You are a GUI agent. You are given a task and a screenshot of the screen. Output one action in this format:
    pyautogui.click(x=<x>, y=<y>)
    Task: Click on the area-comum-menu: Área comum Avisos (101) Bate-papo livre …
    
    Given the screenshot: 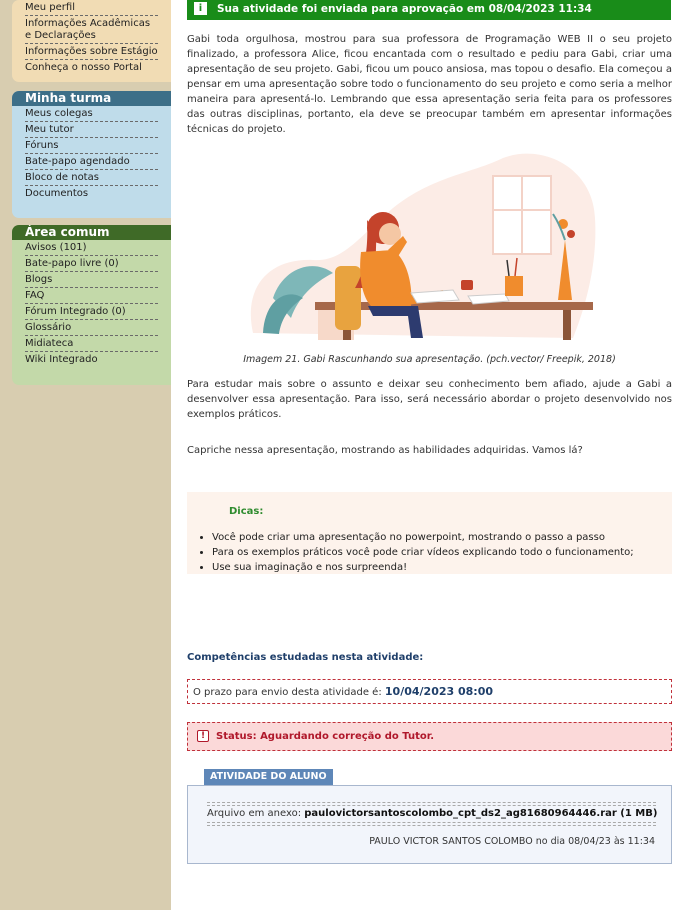 What is the action you would take?
    pyautogui.click(x=91, y=305)
    